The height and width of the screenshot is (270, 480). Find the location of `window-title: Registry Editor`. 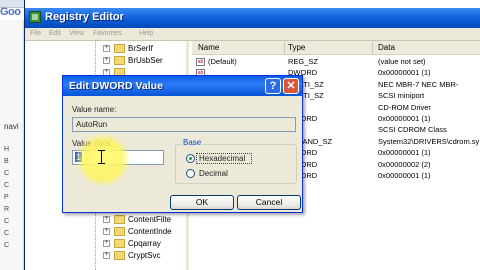

window-title: Registry Editor is located at coordinates (84, 17).